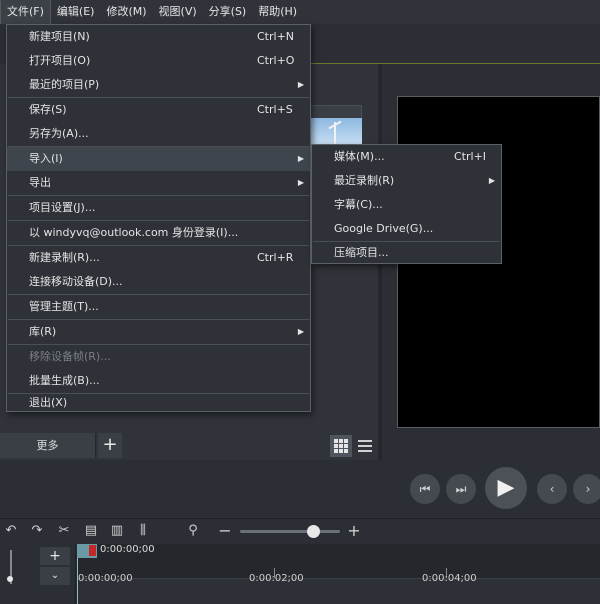  I want to click on list-view-icon, so click(365, 446).